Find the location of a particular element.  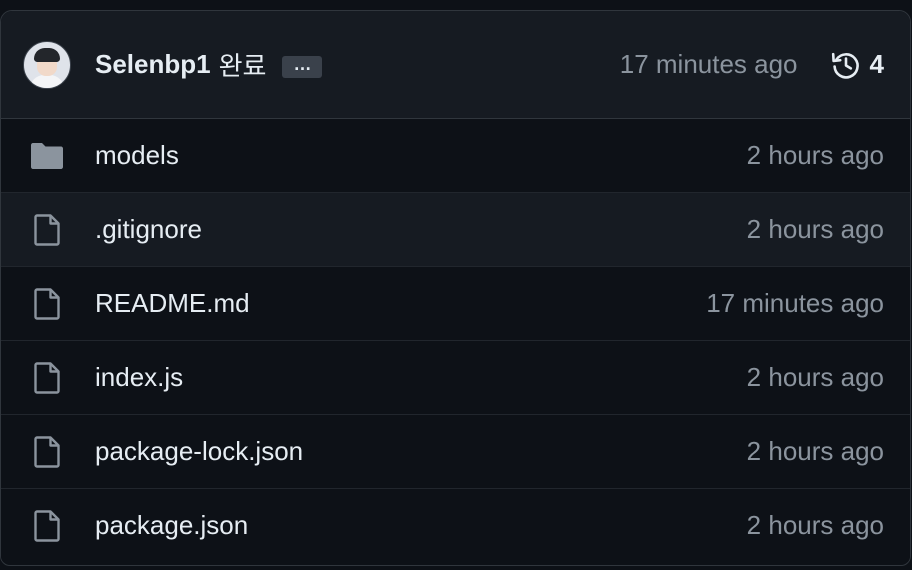

avatar-shirt is located at coordinates (47, 81).